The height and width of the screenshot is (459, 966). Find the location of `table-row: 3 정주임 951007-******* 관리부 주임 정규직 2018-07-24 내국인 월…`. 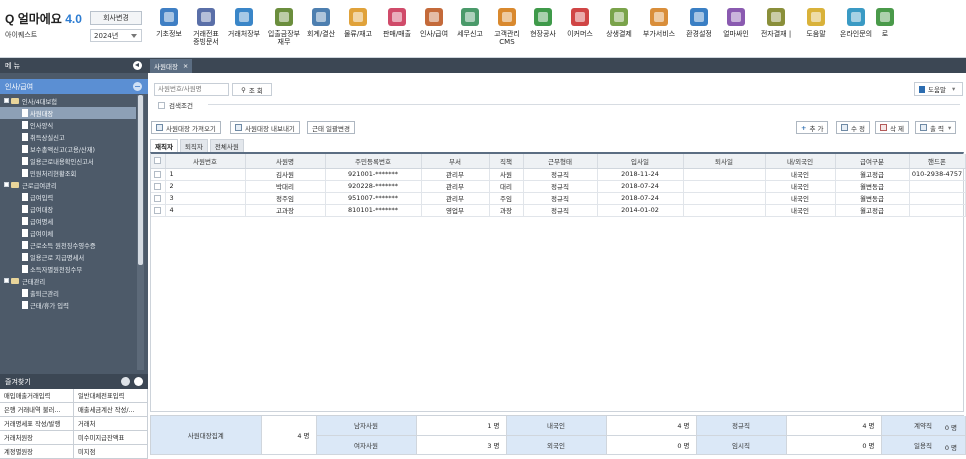

table-row: 3 정주임 951007-******* 관리부 주임 정규직 2018-07-24 내국인 월… is located at coordinates (558, 198).